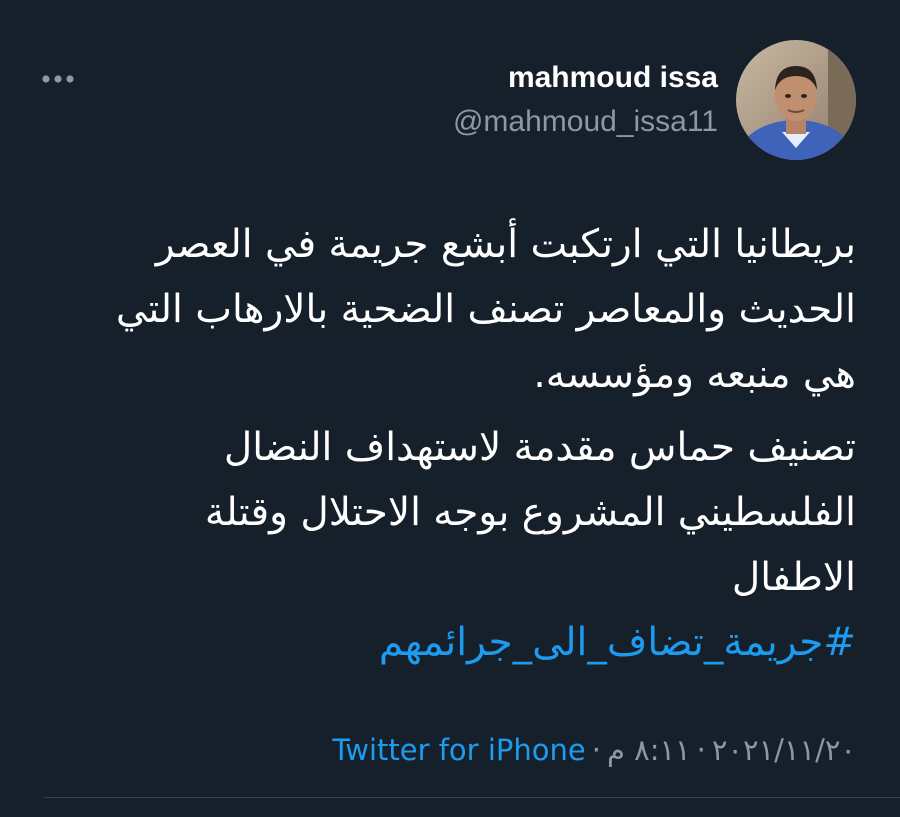 The image size is (900, 817). What do you see at coordinates (648, 750) in the screenshot?
I see `tweet-time: ٨:١١ م` at bounding box center [648, 750].